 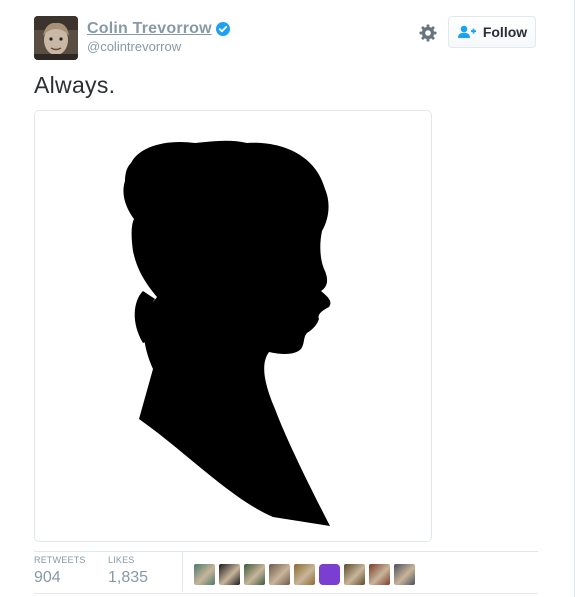 I want to click on avatar-photo, so click(x=56, y=38).